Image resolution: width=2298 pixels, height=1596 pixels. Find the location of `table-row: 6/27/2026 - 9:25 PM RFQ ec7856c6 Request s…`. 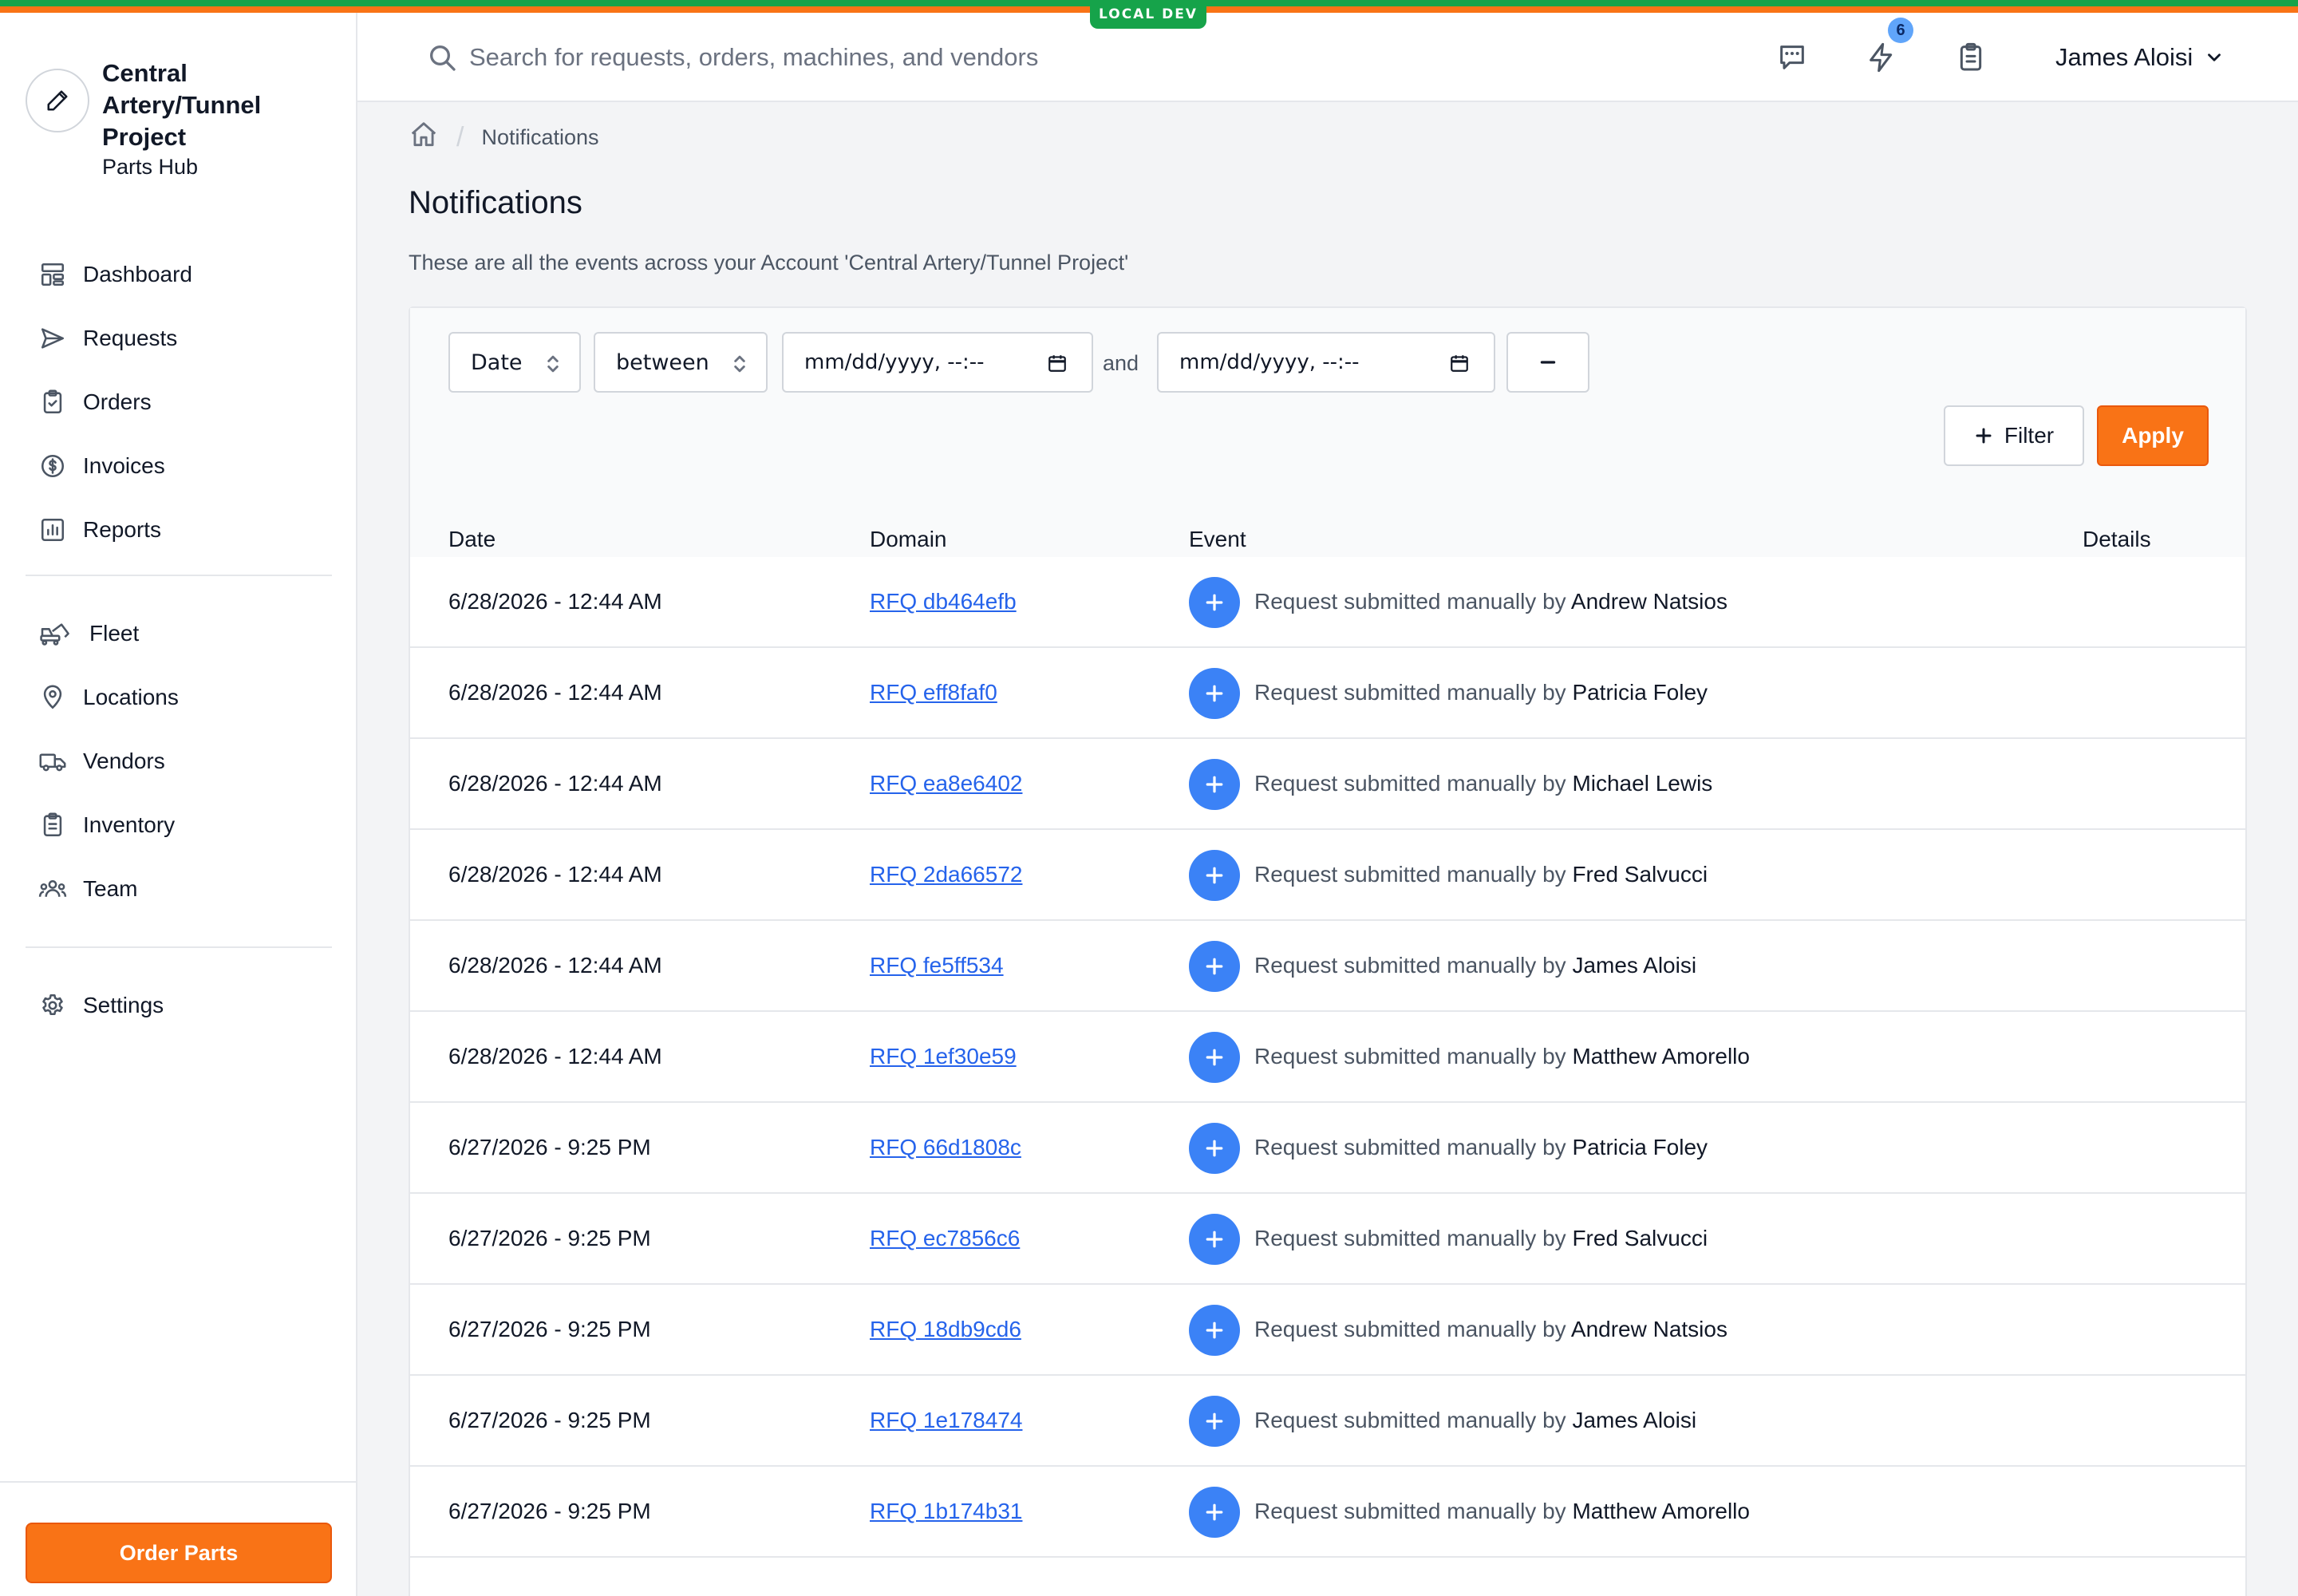

table-row: 6/27/2026 - 9:25 PM RFQ ec7856c6 Request s… is located at coordinates (1328, 1239).